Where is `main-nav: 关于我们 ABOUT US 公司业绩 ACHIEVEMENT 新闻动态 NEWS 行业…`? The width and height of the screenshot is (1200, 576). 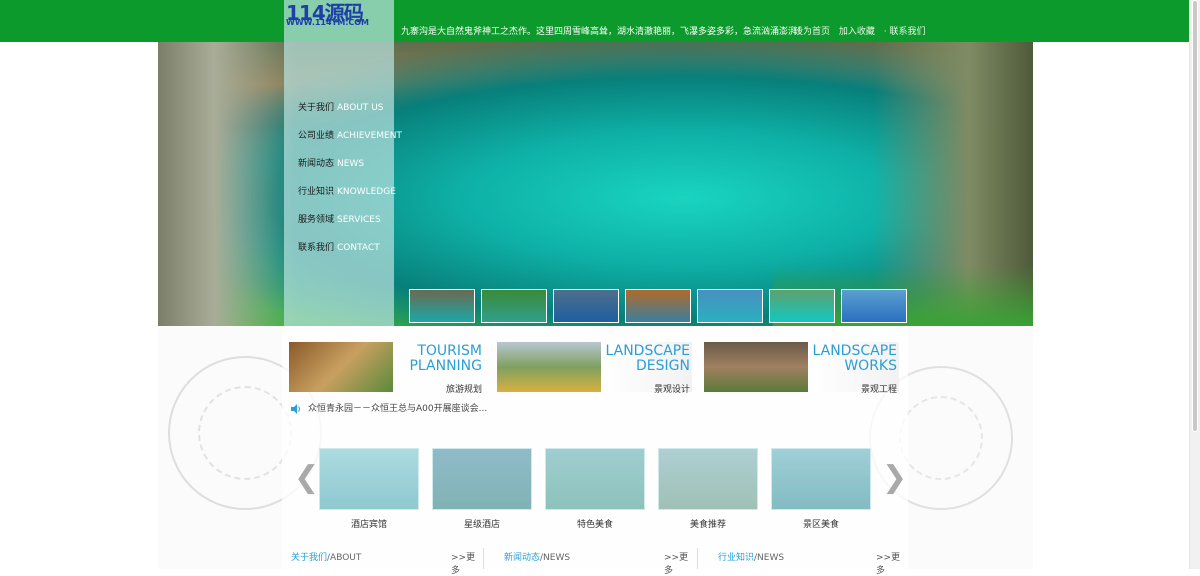
main-nav: 关于我们 ABOUT US 公司业绩 ACHIEVEMENT 新闻动态 NEWS 行业… is located at coordinates (350, 184).